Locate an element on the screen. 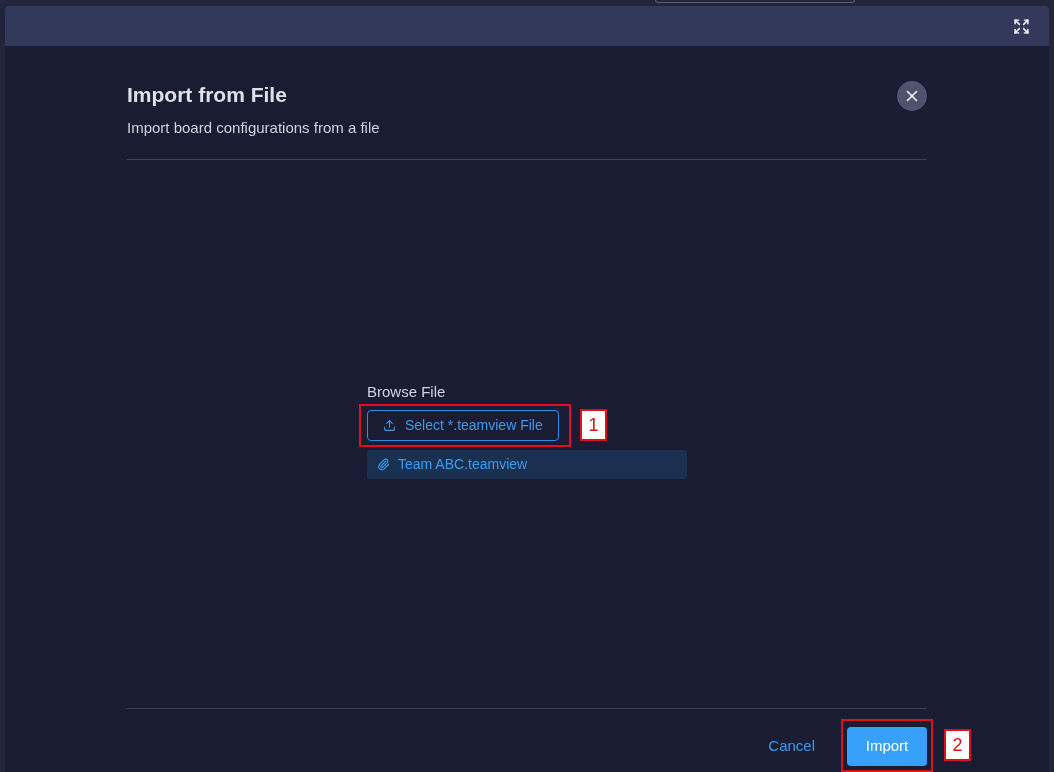  paperclip-icon is located at coordinates (383, 464).